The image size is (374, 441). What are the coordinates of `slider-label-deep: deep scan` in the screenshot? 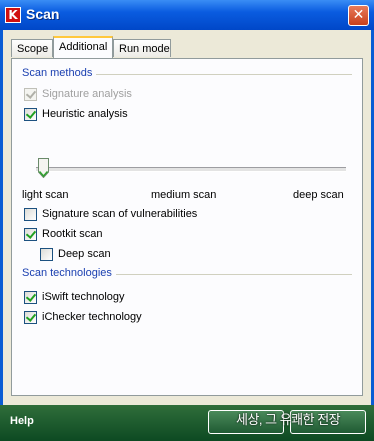 It's located at (318, 195).